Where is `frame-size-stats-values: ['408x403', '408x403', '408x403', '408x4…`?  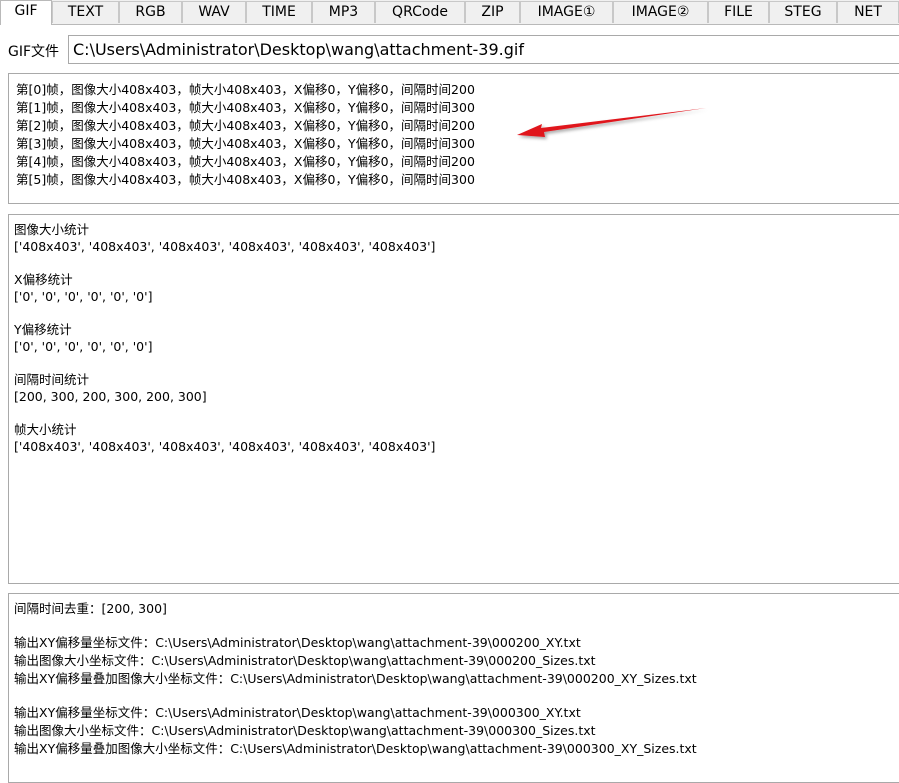
frame-size-stats-values: ['408x403', '408x403', '408x403', '408x4… is located at coordinates (225, 446).